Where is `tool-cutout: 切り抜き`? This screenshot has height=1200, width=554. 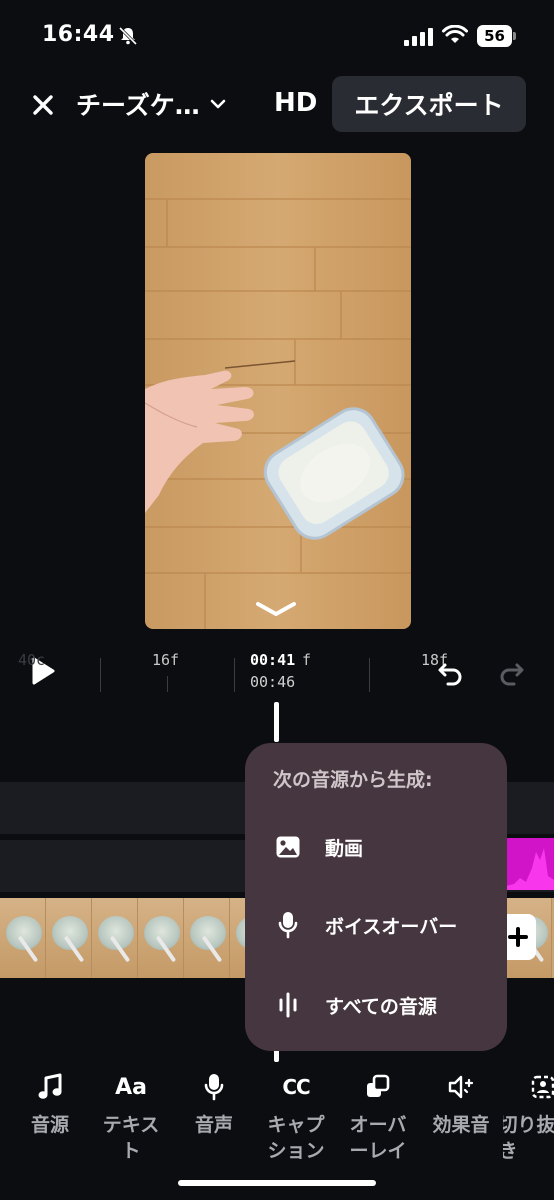
tool-cutout: 切り抜き is located at coordinates (528, 1117).